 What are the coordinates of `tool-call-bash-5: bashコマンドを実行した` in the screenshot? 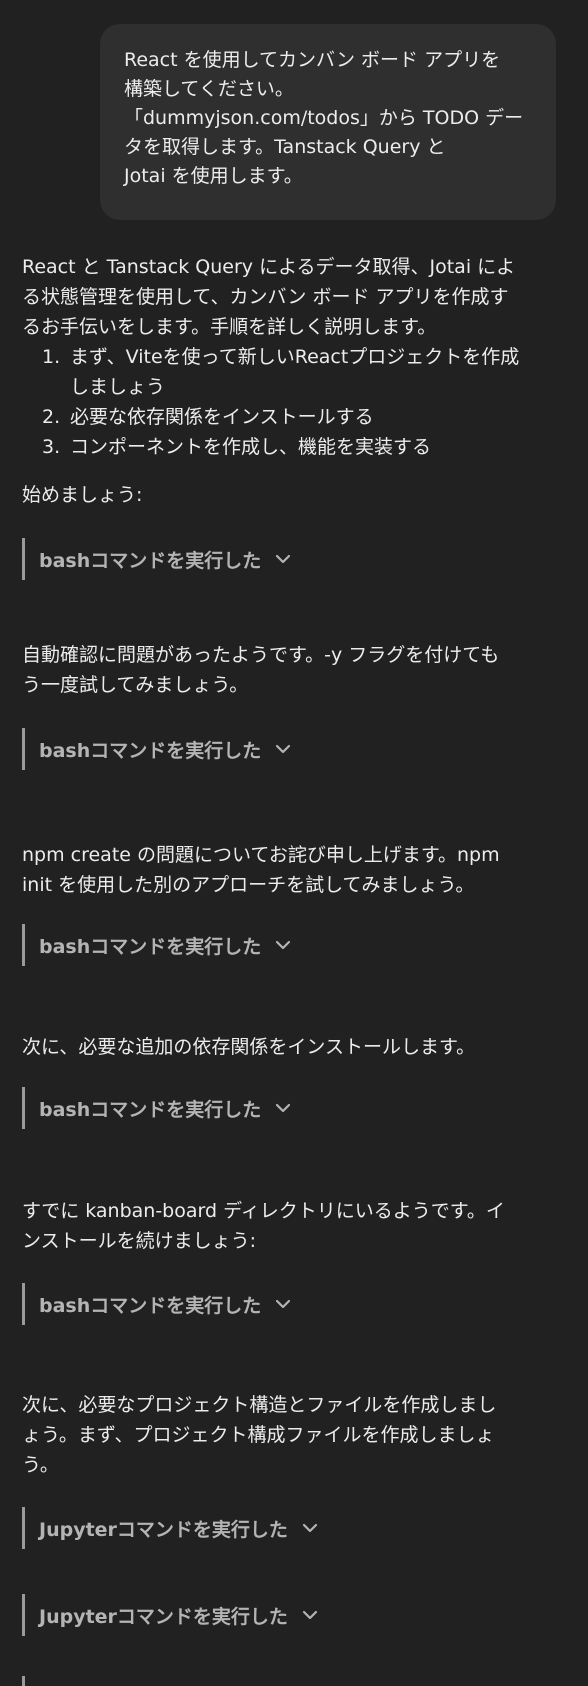 It's located at (157, 1304).